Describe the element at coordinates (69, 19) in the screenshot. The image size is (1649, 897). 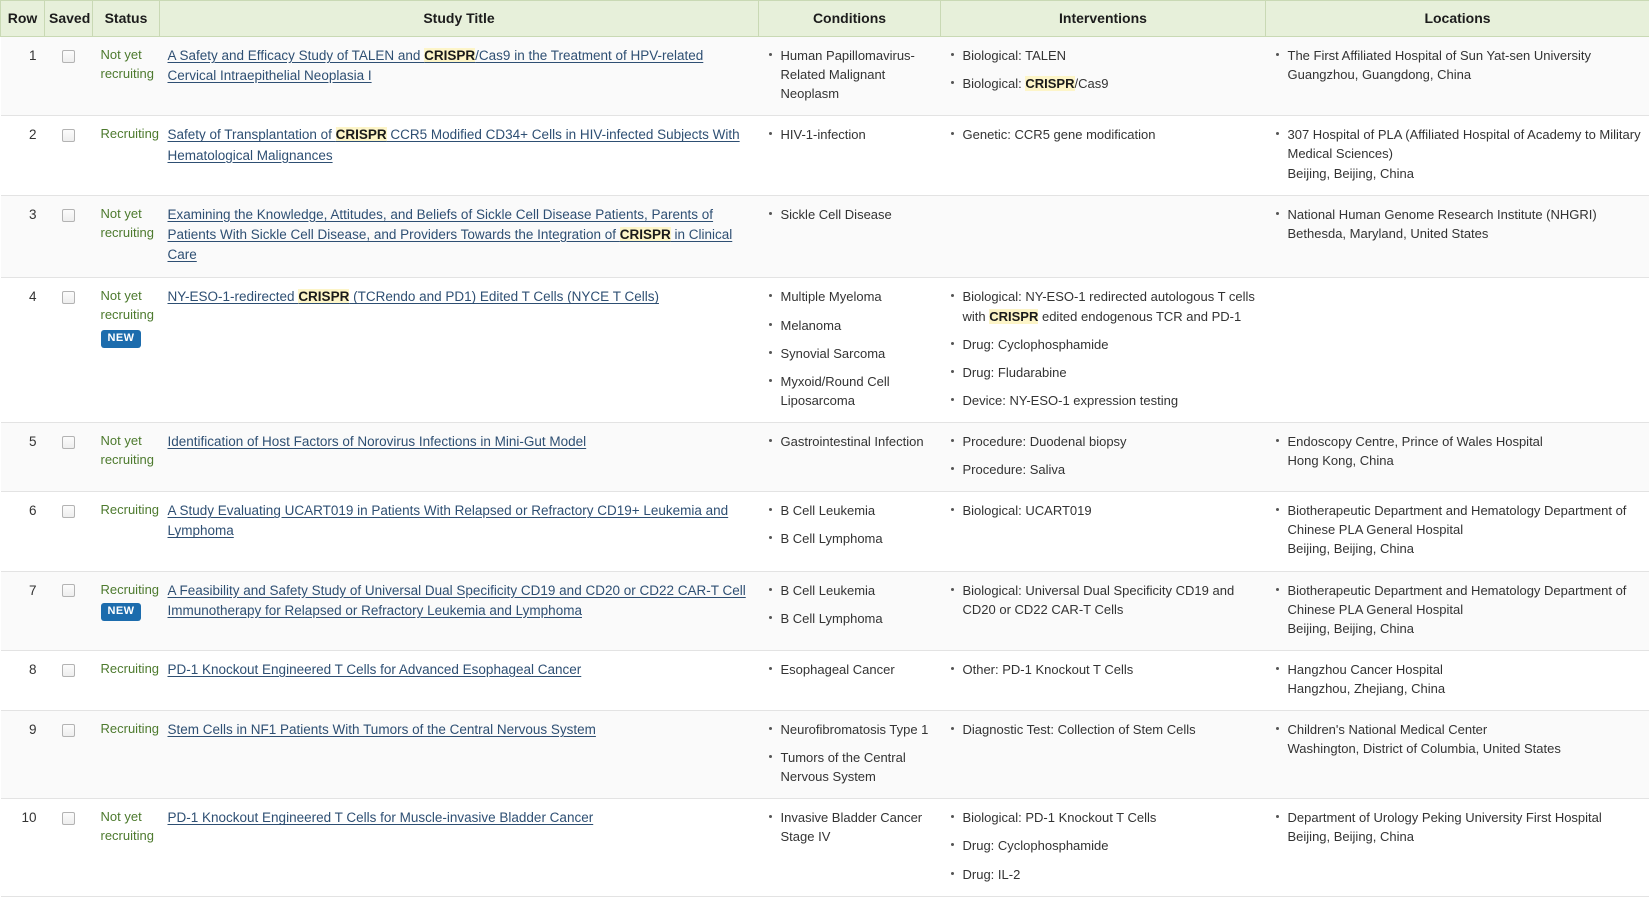
I see `column-header-saved: Saved` at that location.